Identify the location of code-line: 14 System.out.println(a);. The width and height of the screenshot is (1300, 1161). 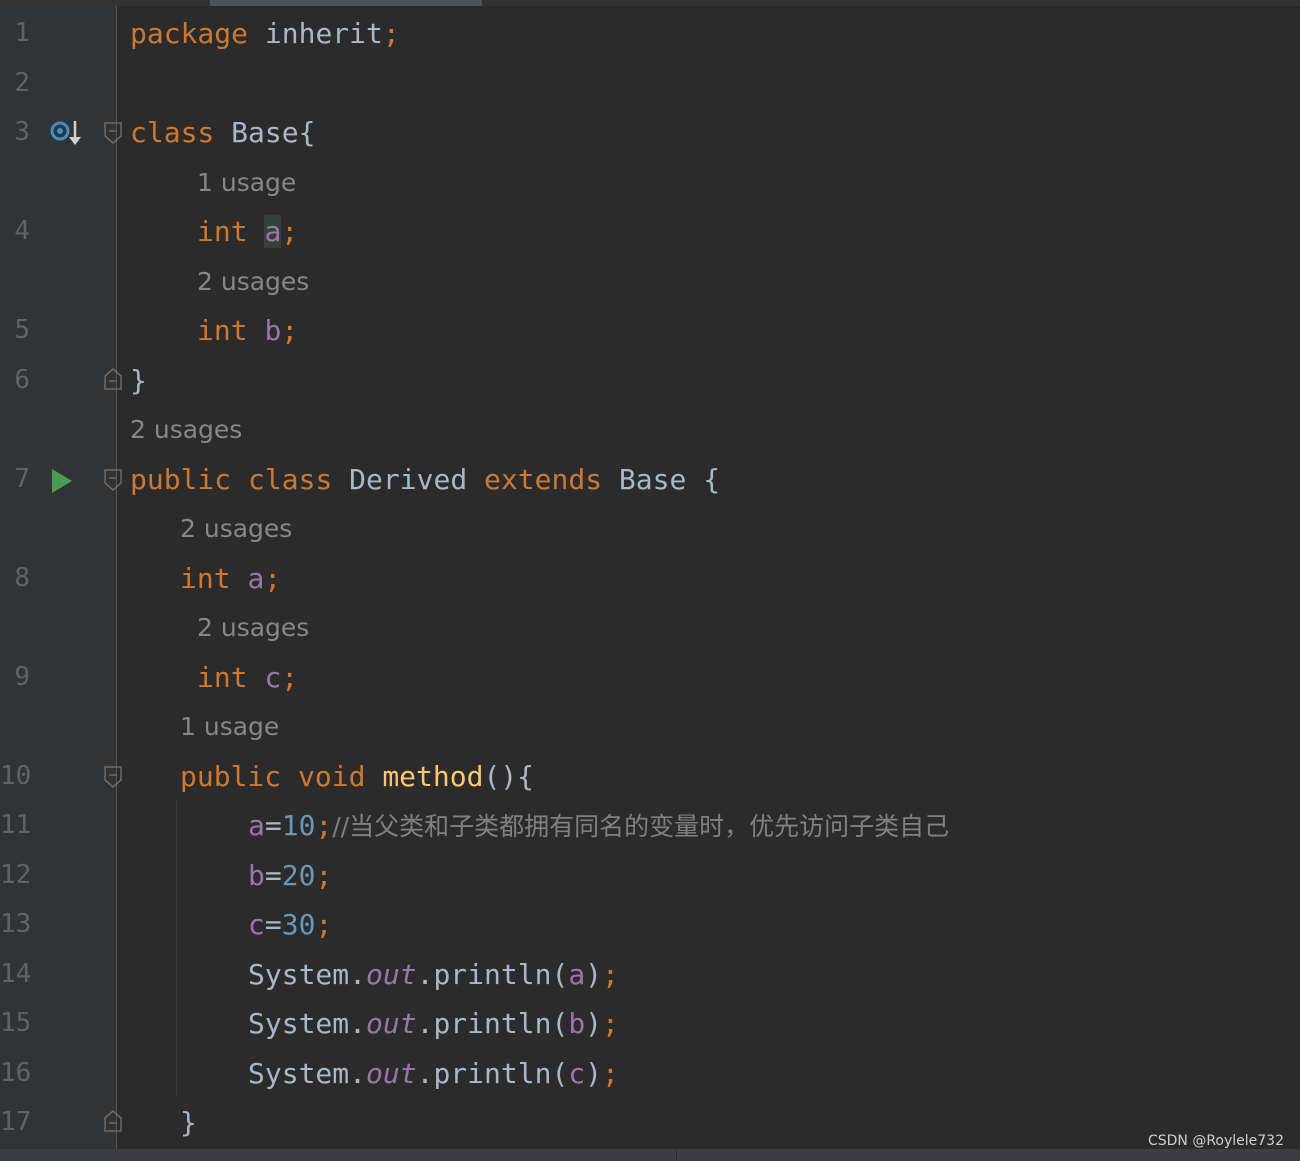
(650, 975).